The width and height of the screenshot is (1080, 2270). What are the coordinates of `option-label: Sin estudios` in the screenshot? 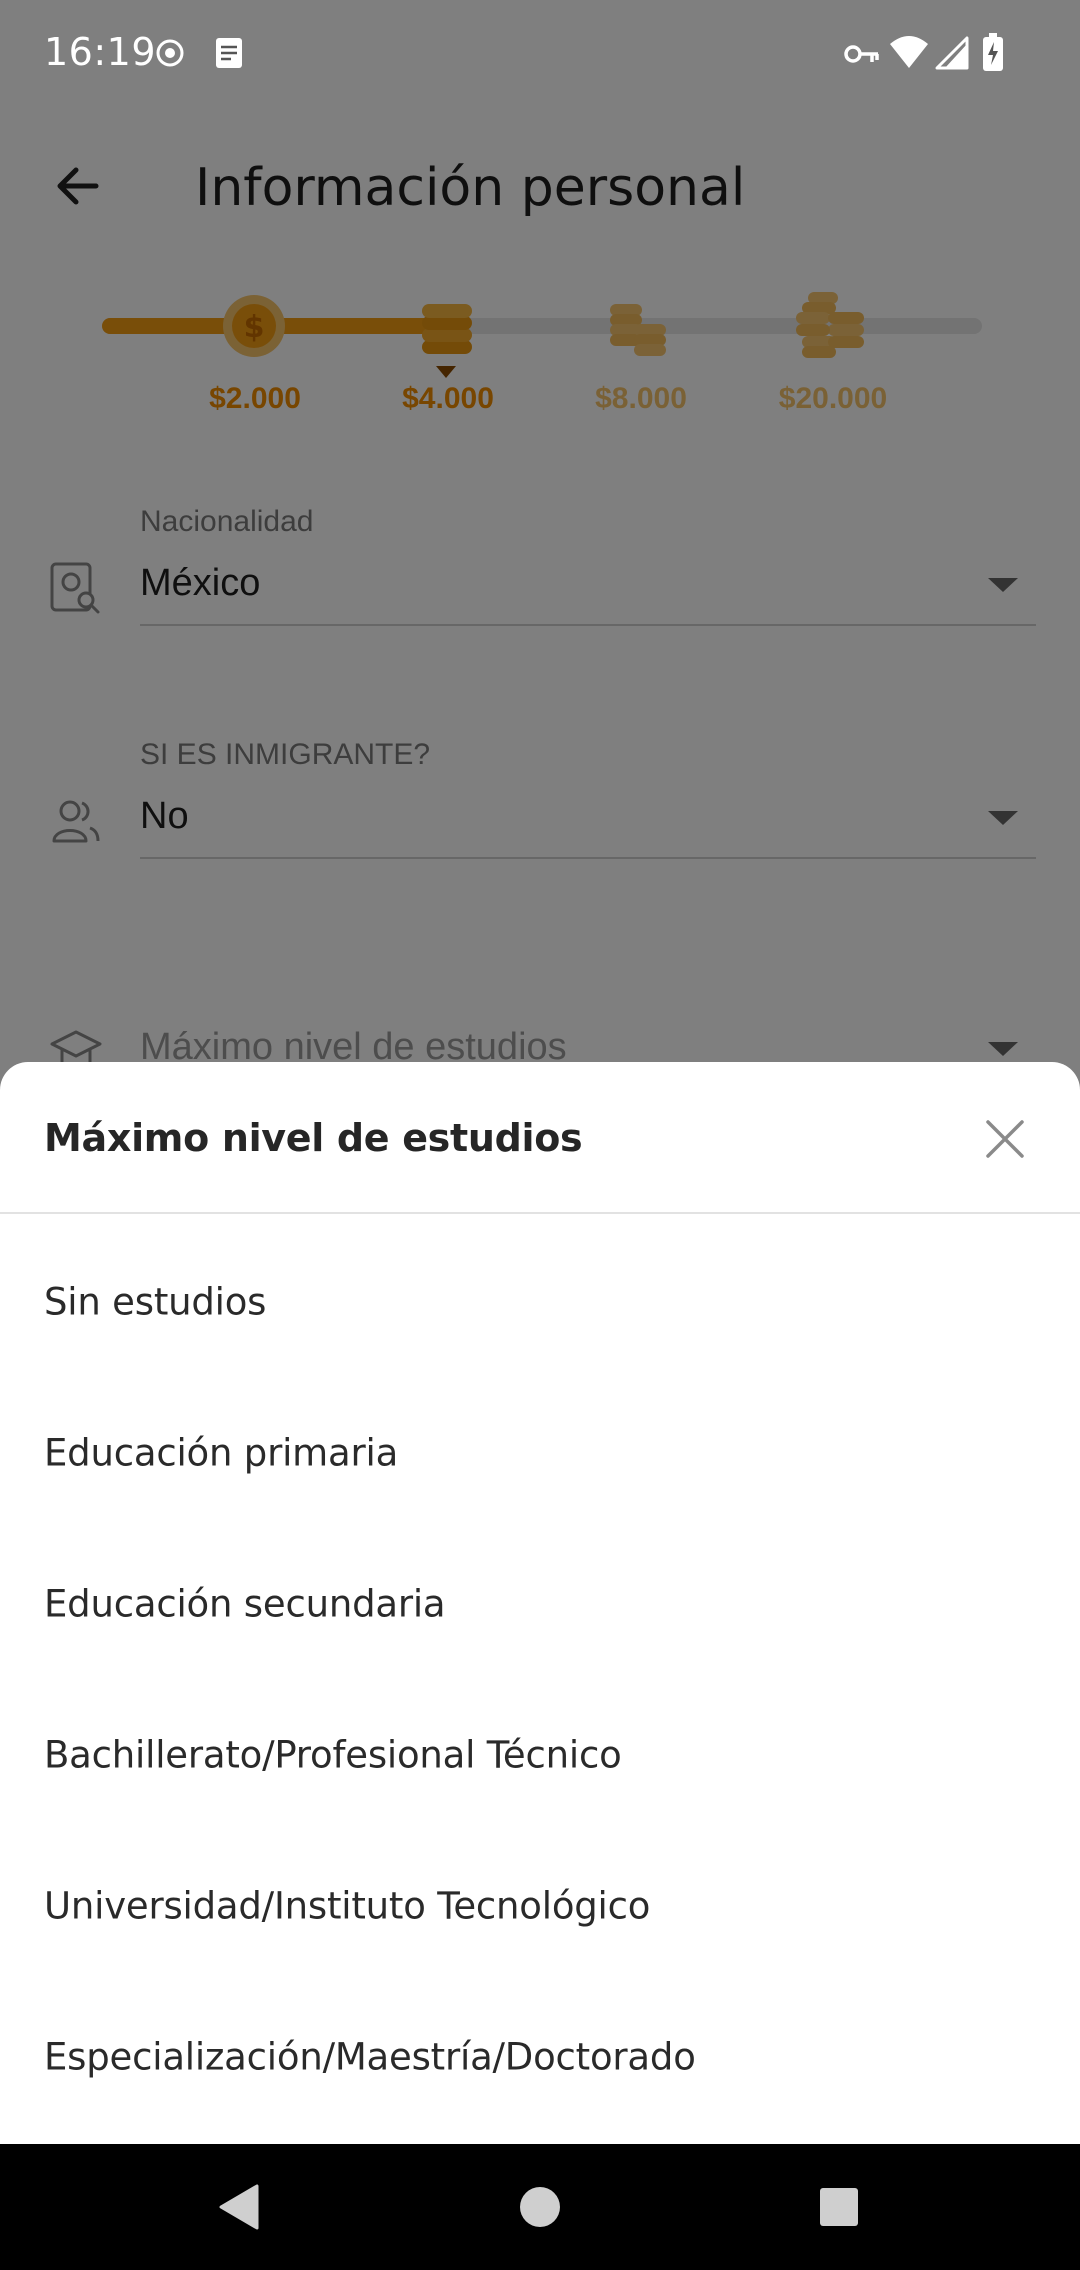 It's located at (155, 1301).